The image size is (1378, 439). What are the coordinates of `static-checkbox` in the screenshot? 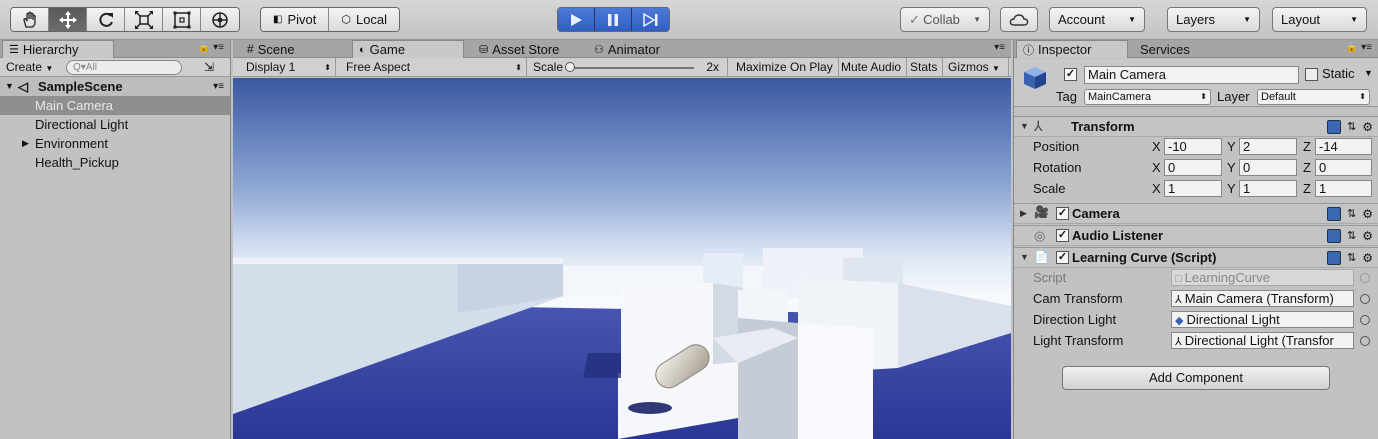 It's located at (1311, 74).